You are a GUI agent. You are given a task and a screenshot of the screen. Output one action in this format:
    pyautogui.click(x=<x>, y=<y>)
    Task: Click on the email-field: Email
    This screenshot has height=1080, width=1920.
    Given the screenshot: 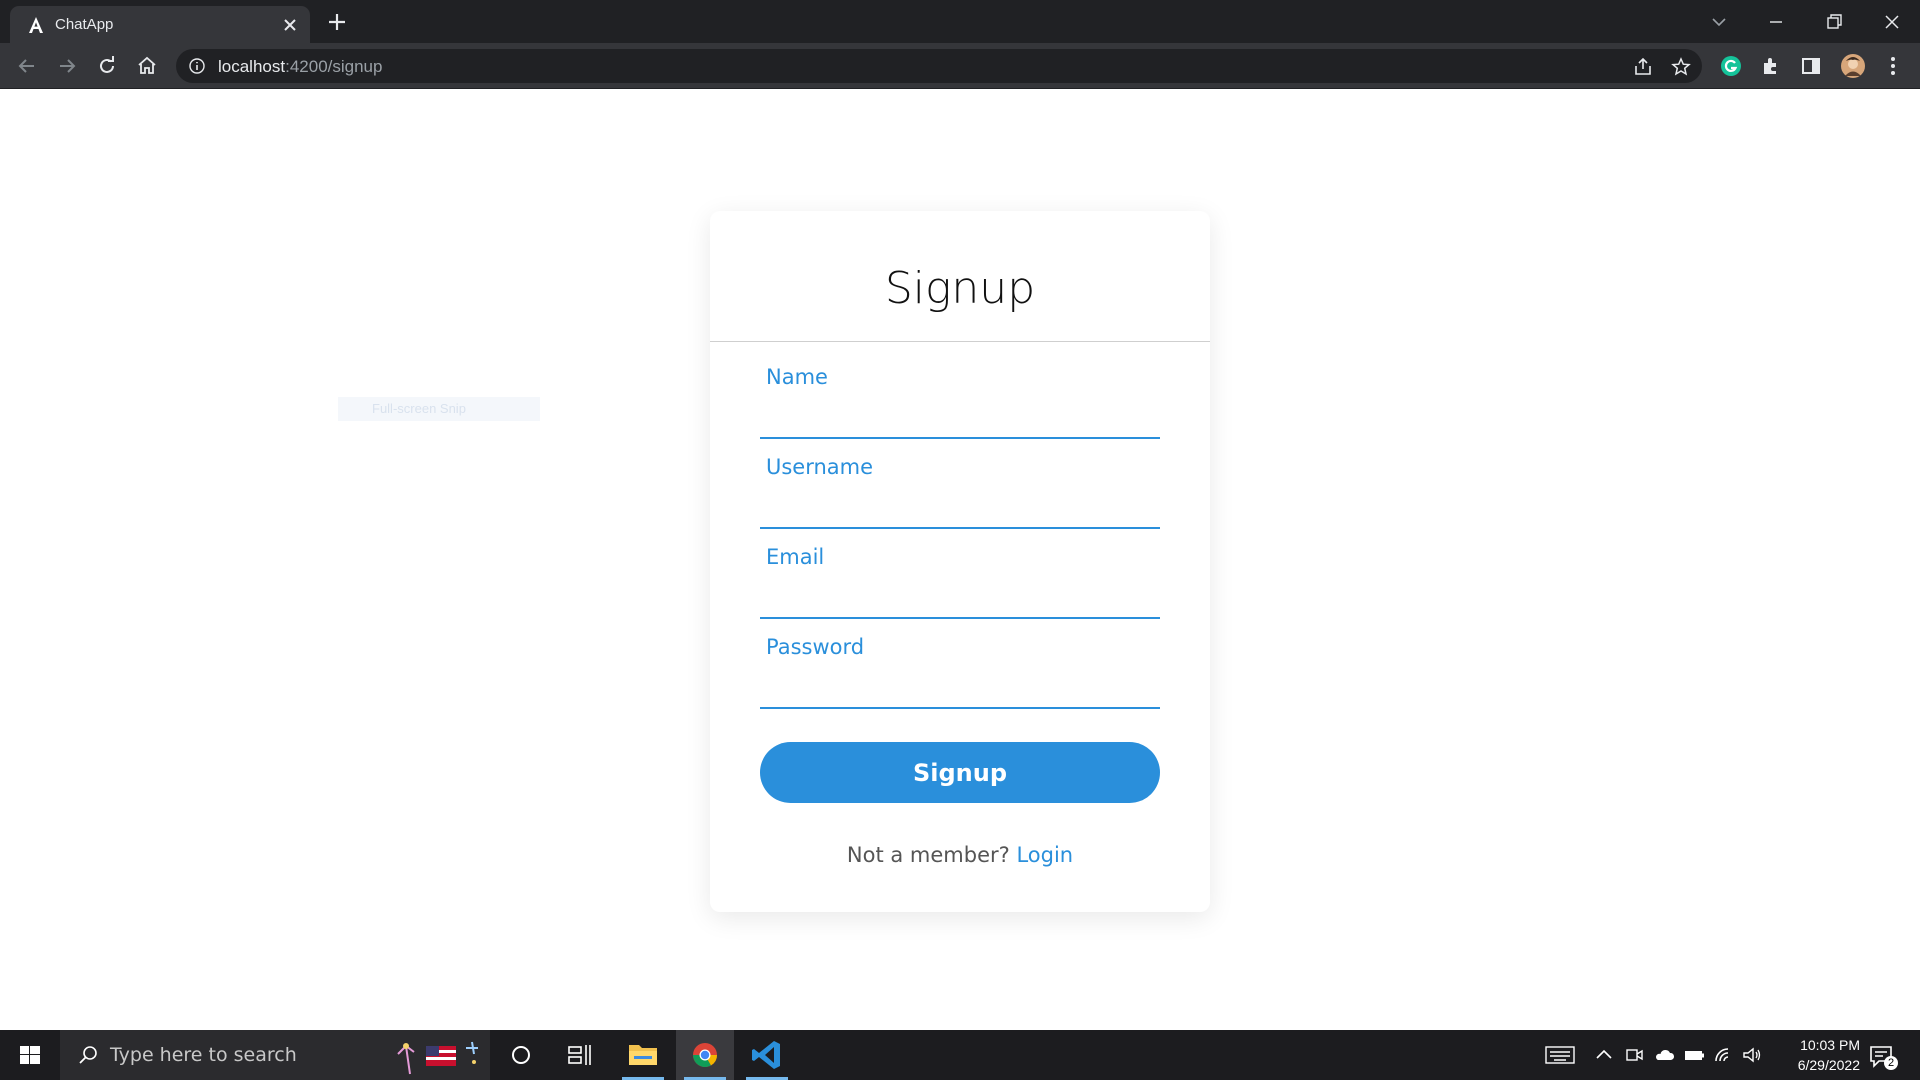 What is the action you would take?
    pyautogui.click(x=960, y=581)
    